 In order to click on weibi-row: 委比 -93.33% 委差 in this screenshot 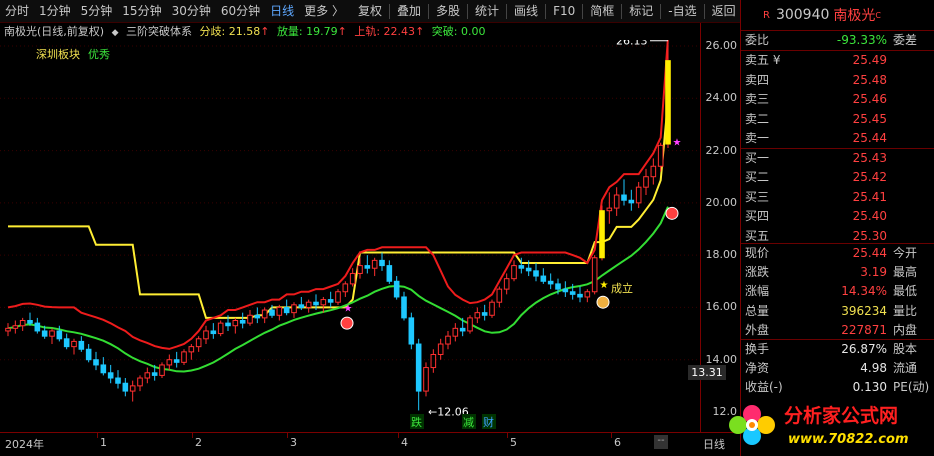, I will do `click(837, 40)`.